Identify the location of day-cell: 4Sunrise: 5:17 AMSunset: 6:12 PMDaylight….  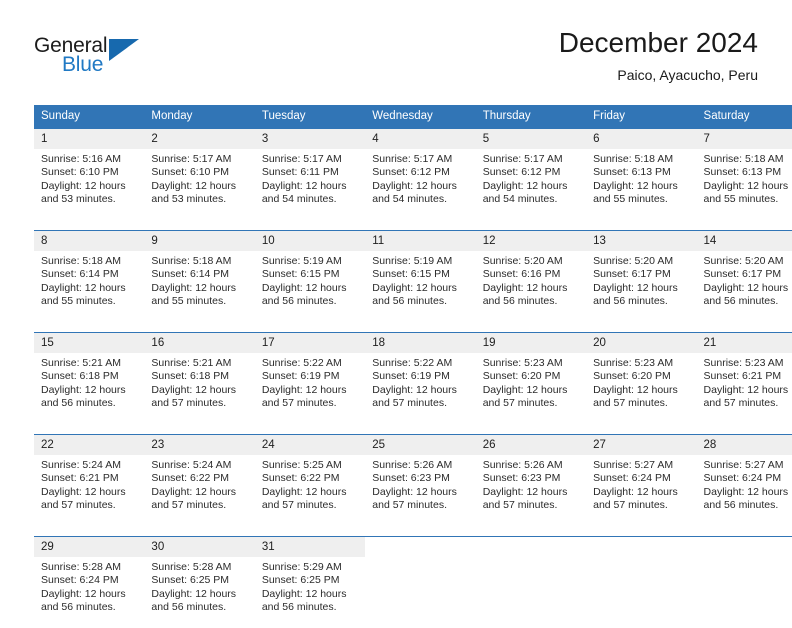
(420, 174).